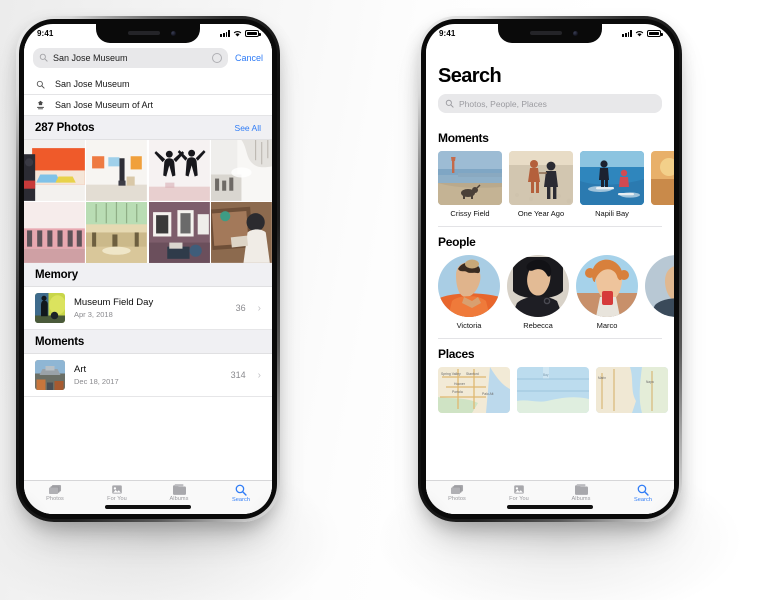 The width and height of the screenshot is (780, 600). Describe the element at coordinates (470, 184) in the screenshot. I see `moment-card: Crissy Field` at that location.